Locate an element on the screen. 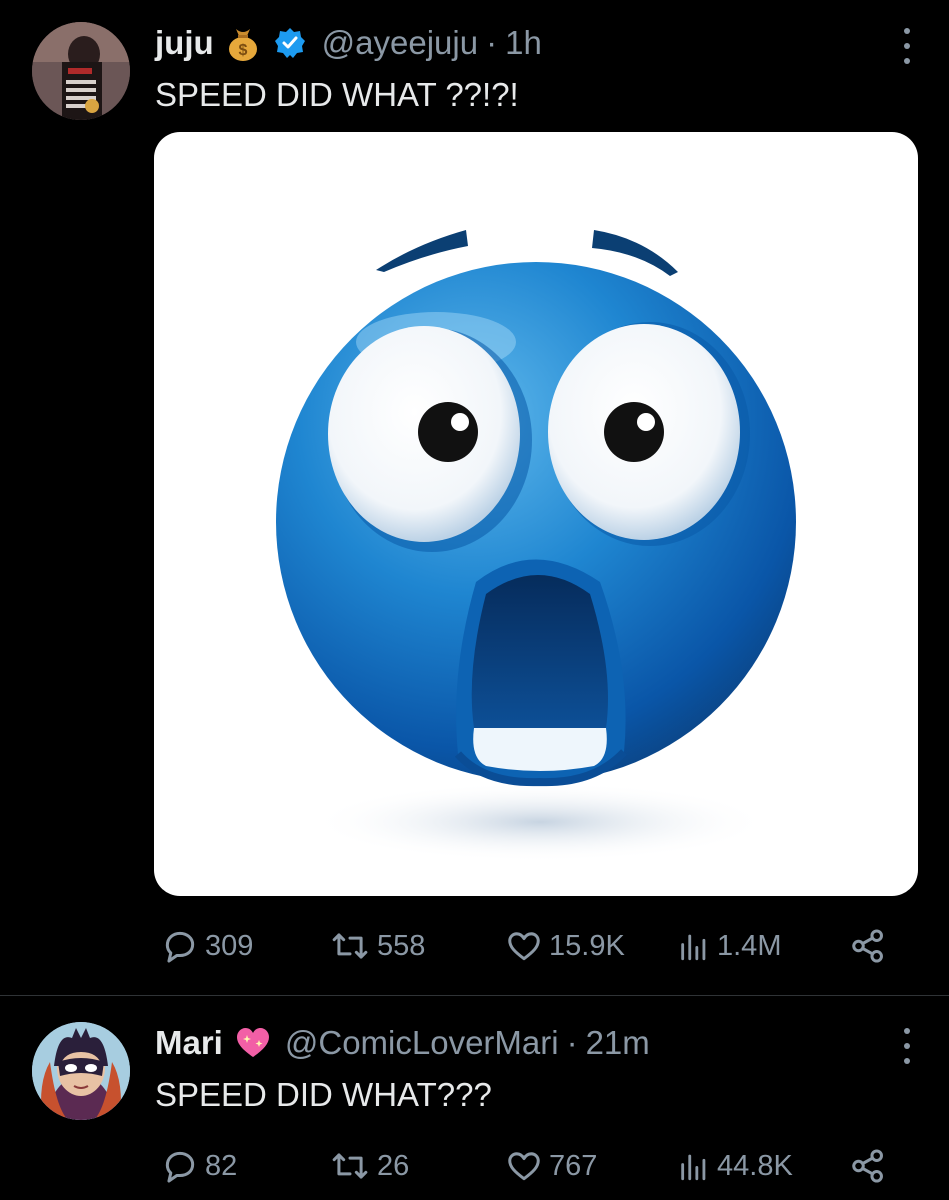  views-button: 44.8K is located at coordinates (735, 1166).